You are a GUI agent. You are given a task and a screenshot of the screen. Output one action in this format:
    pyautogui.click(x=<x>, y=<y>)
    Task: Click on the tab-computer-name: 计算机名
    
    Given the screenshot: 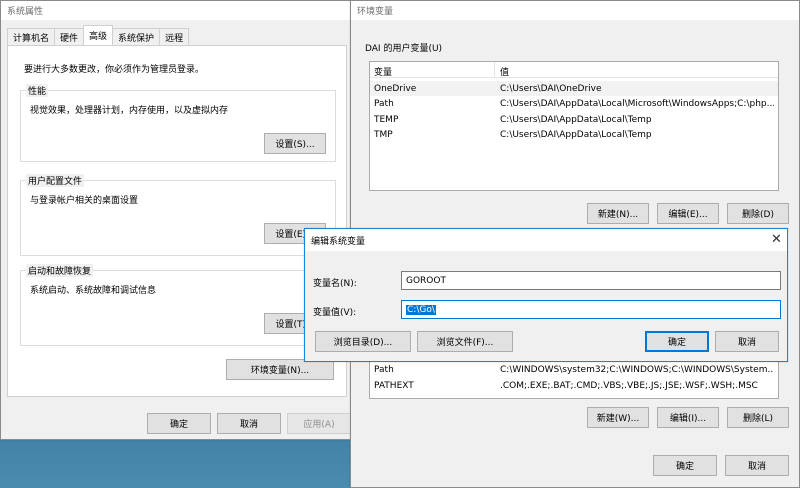 What is the action you would take?
    pyautogui.click(x=31, y=36)
    